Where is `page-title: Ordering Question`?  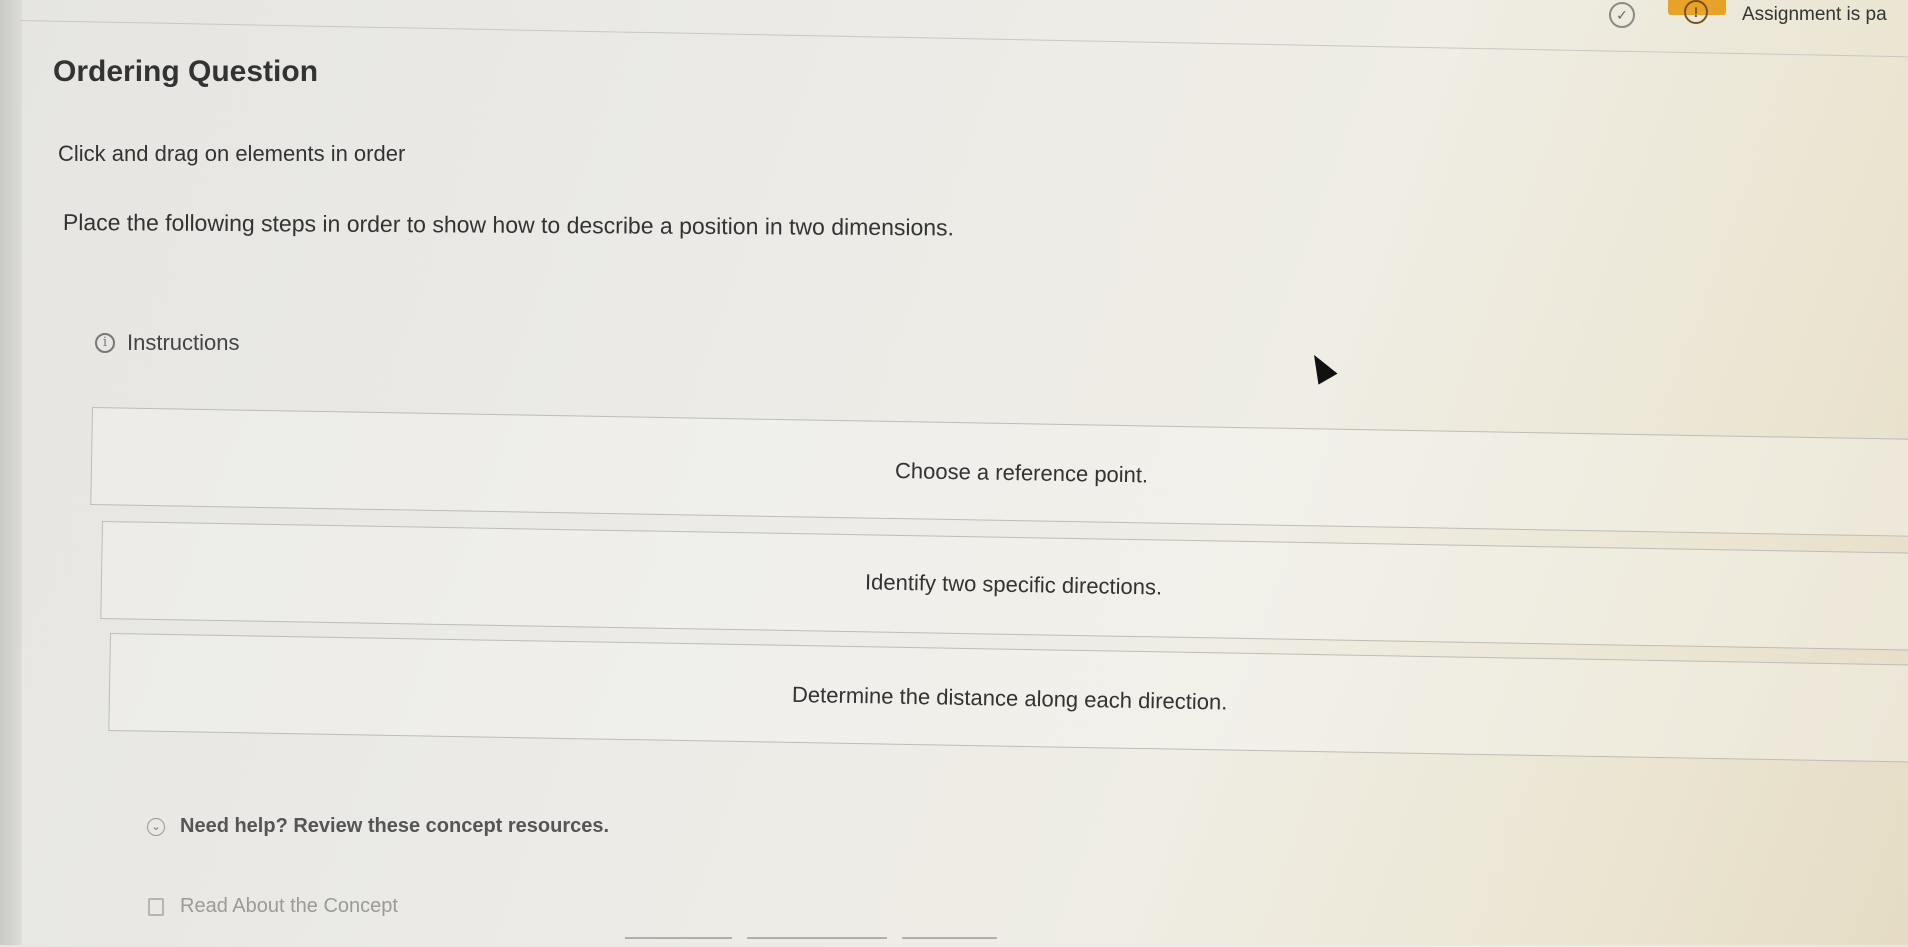
page-title: Ordering Question is located at coordinates (186, 71).